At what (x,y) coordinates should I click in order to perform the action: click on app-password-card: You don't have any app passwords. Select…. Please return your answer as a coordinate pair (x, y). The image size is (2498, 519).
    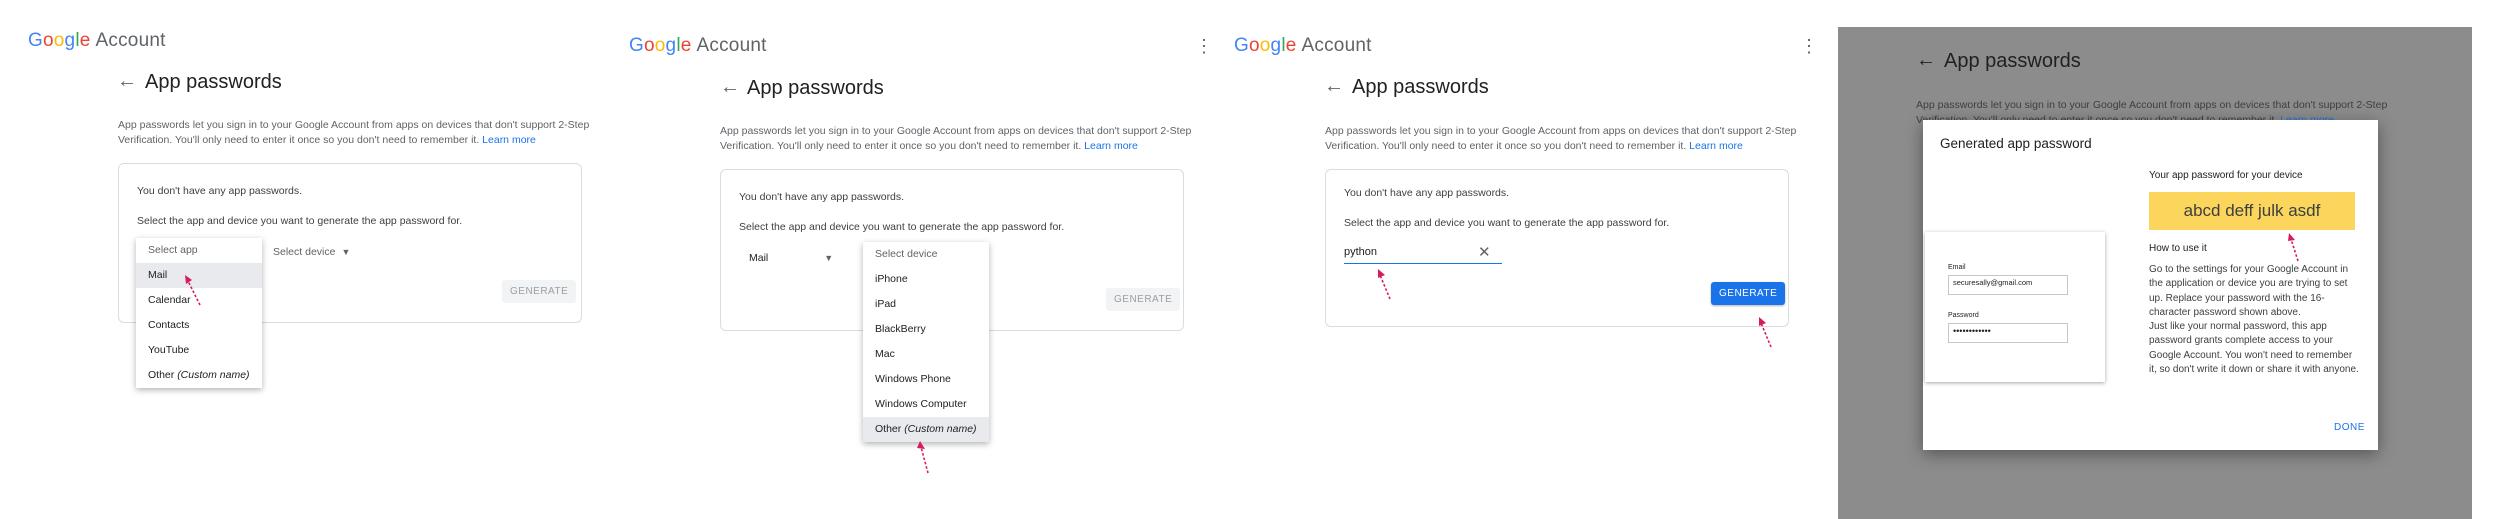
    Looking at the image, I should click on (1557, 248).